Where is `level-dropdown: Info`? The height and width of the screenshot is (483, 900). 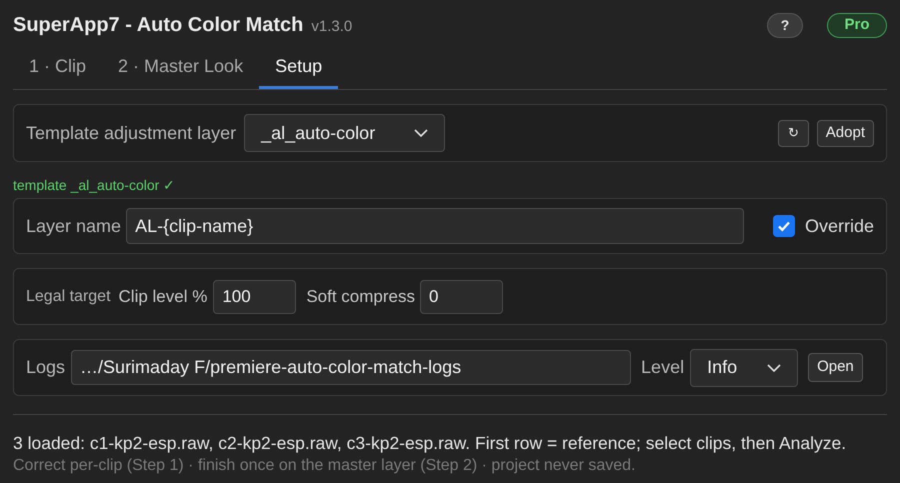
level-dropdown: Info is located at coordinates (744, 367).